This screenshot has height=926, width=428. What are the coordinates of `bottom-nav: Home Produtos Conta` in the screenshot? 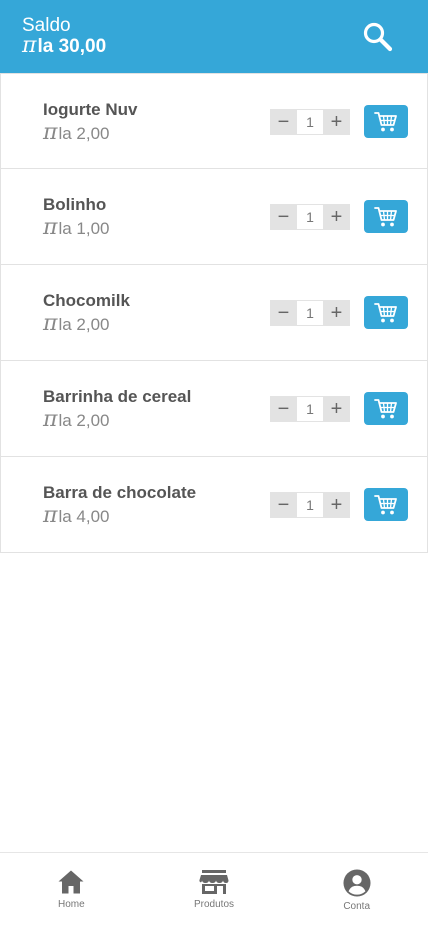 It's located at (214, 889).